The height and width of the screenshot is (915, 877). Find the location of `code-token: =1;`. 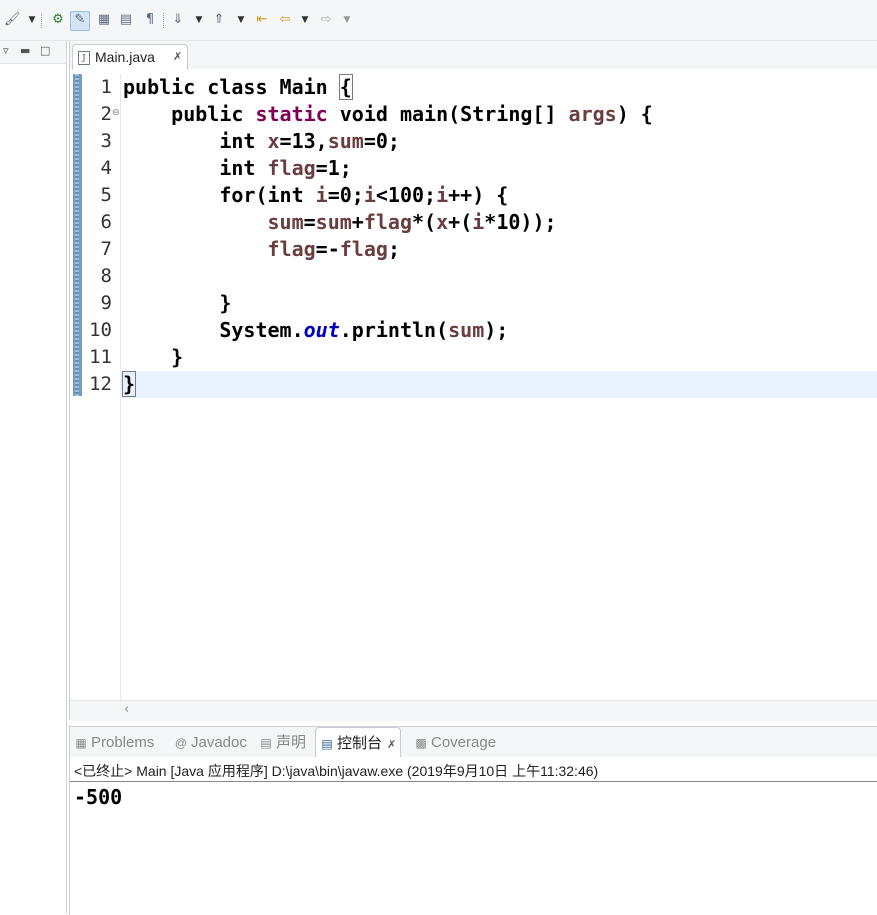

code-token: =1; is located at coordinates (333, 168).